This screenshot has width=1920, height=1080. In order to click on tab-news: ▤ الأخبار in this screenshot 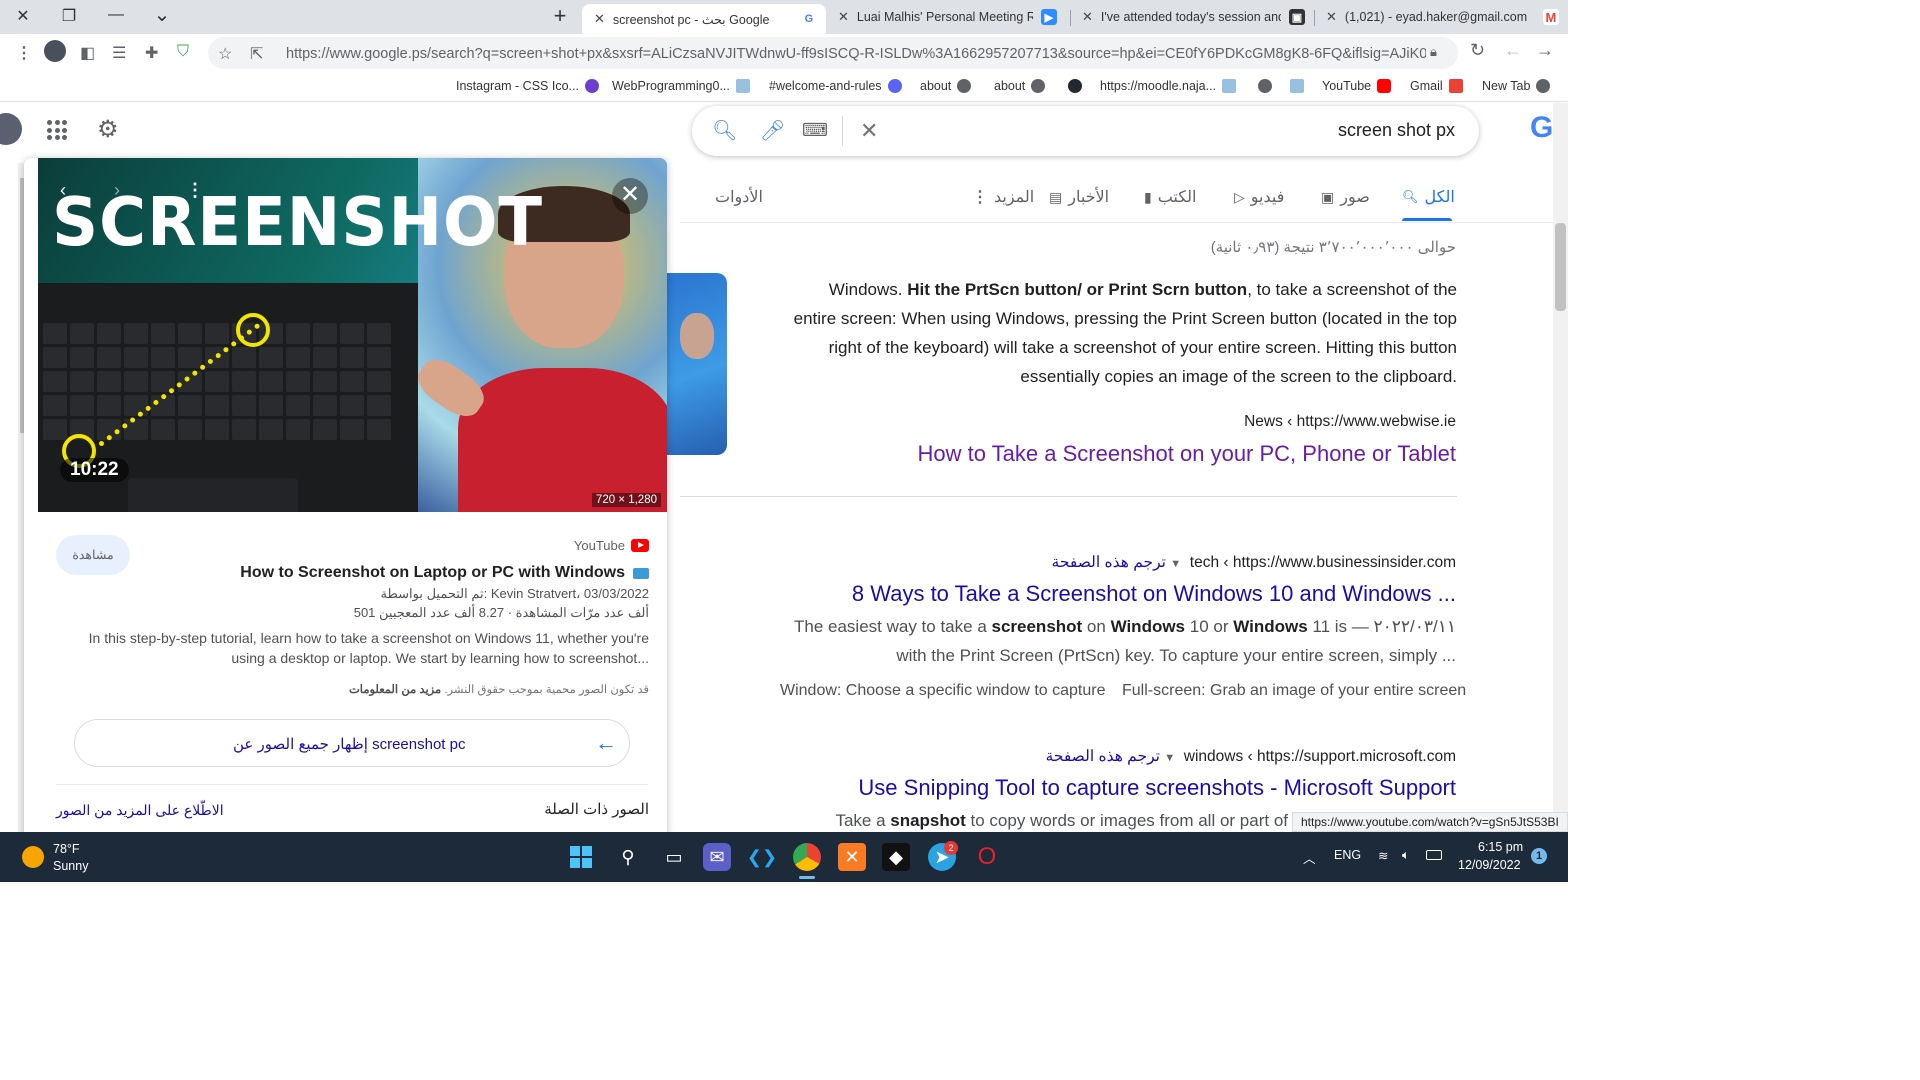, I will do `click(1079, 197)`.